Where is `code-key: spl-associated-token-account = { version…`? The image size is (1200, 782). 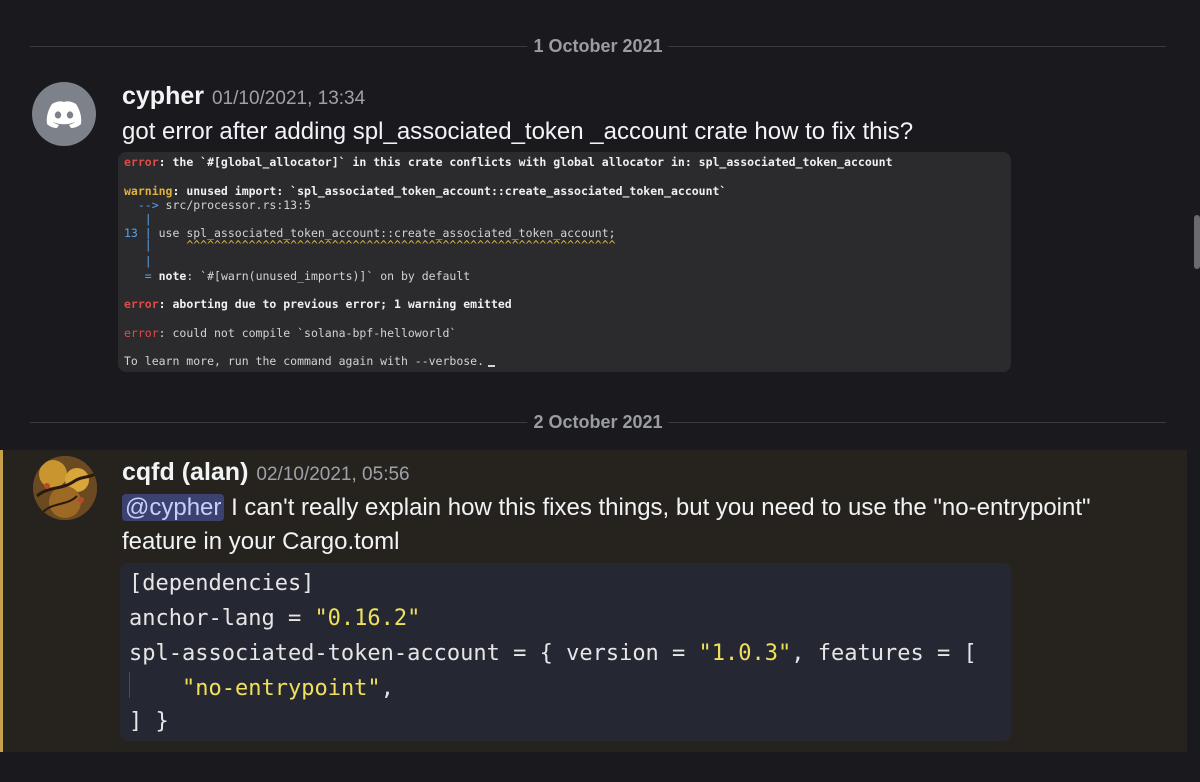 code-key: spl-associated-token-account = { version… is located at coordinates (414, 653).